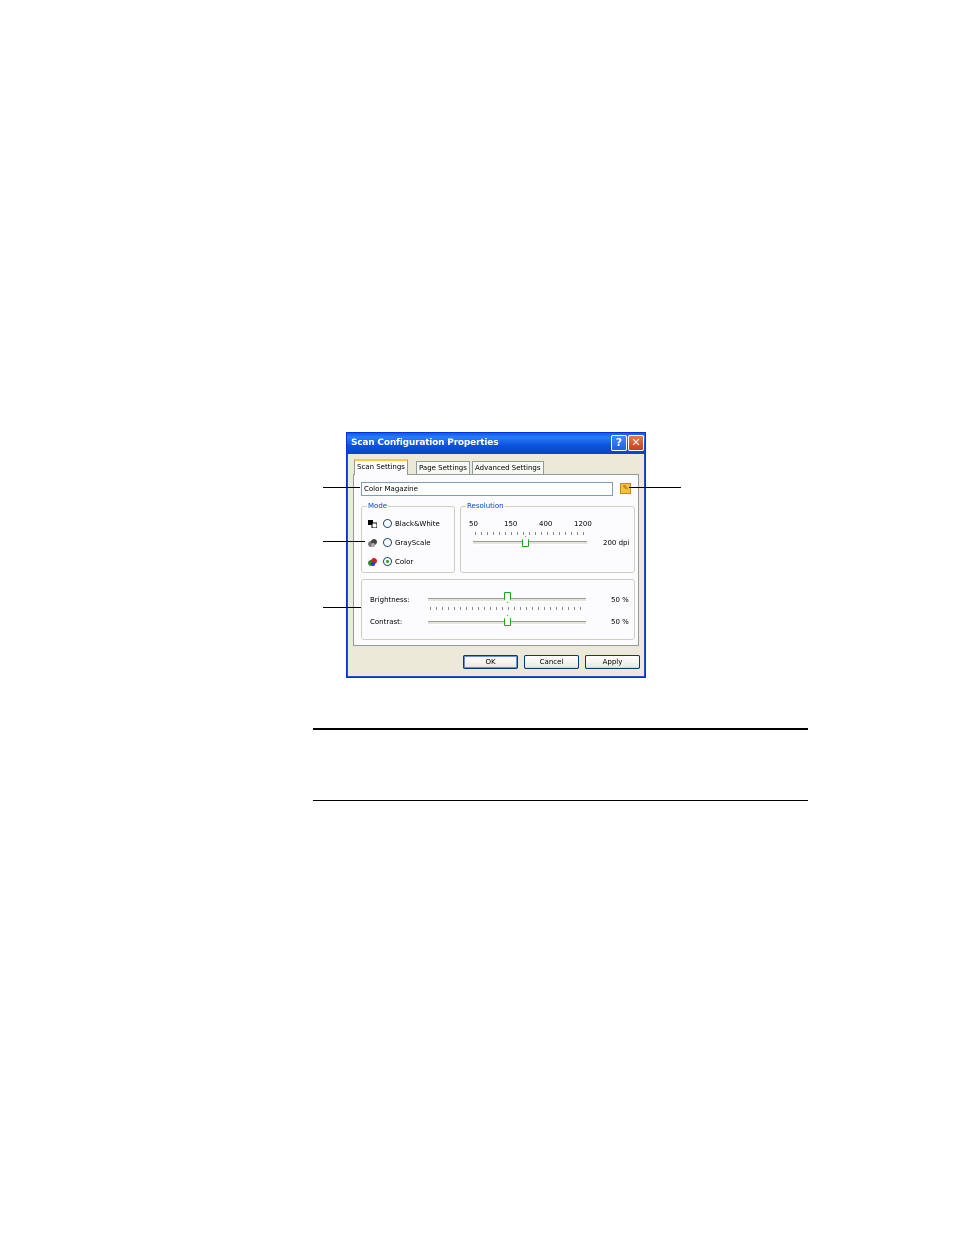 This screenshot has width=954, height=1235. I want to click on configuration-name-field: Color Magazine, so click(487, 489).